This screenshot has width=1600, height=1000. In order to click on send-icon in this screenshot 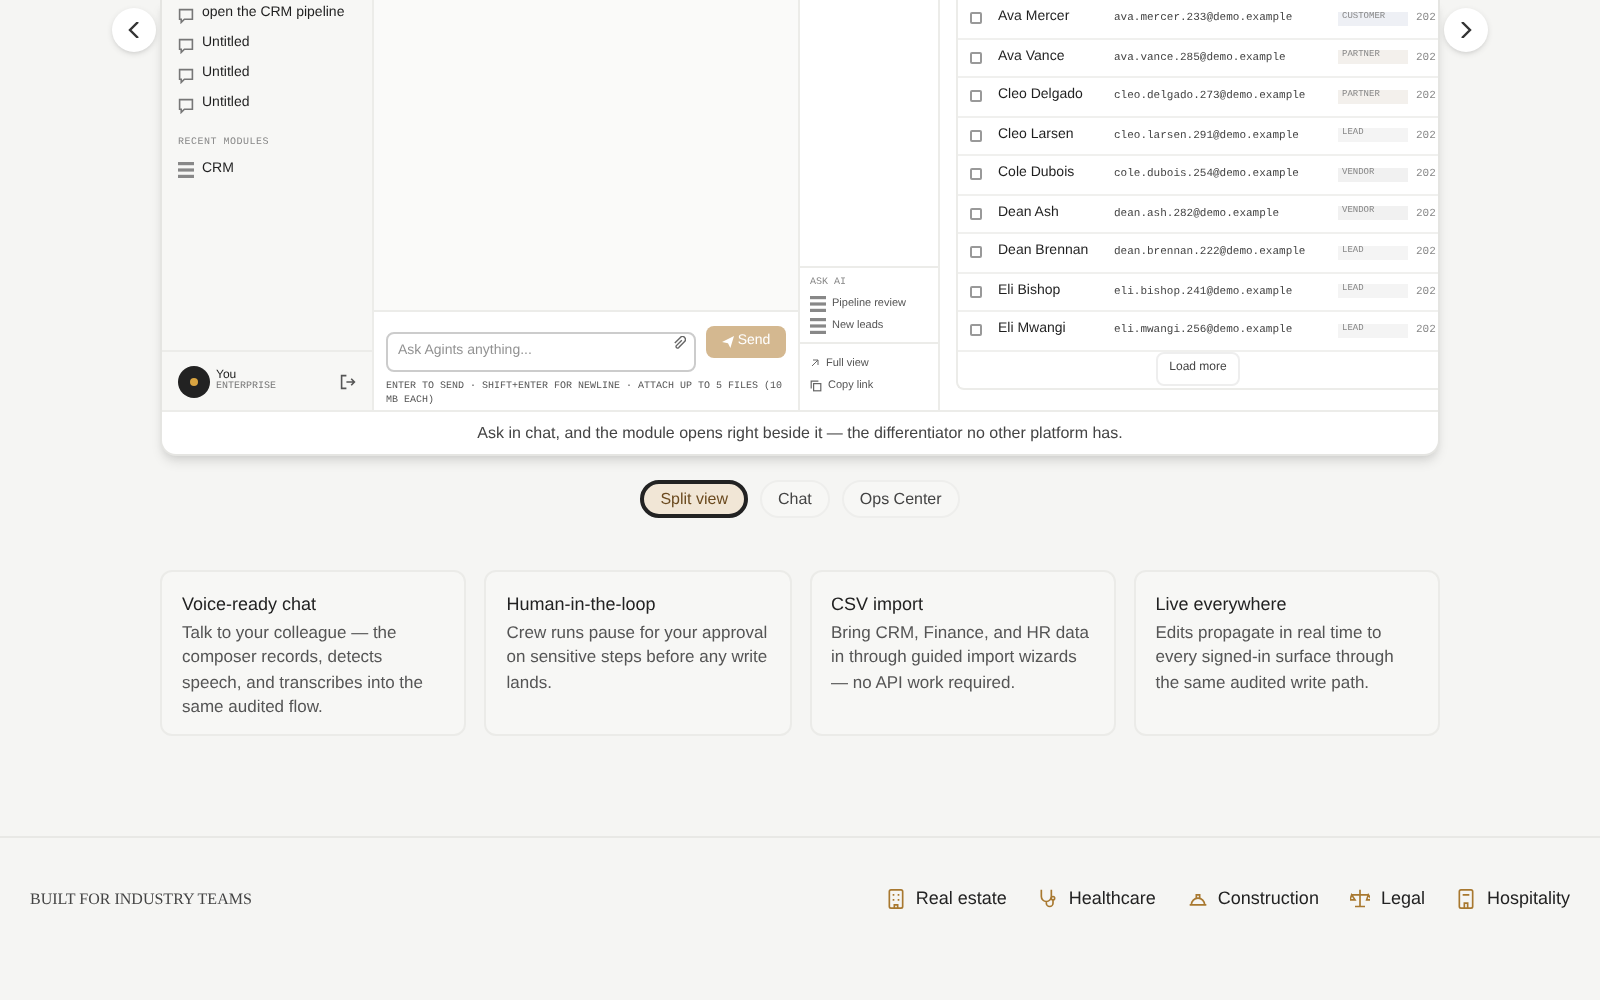, I will do `click(727, 342)`.